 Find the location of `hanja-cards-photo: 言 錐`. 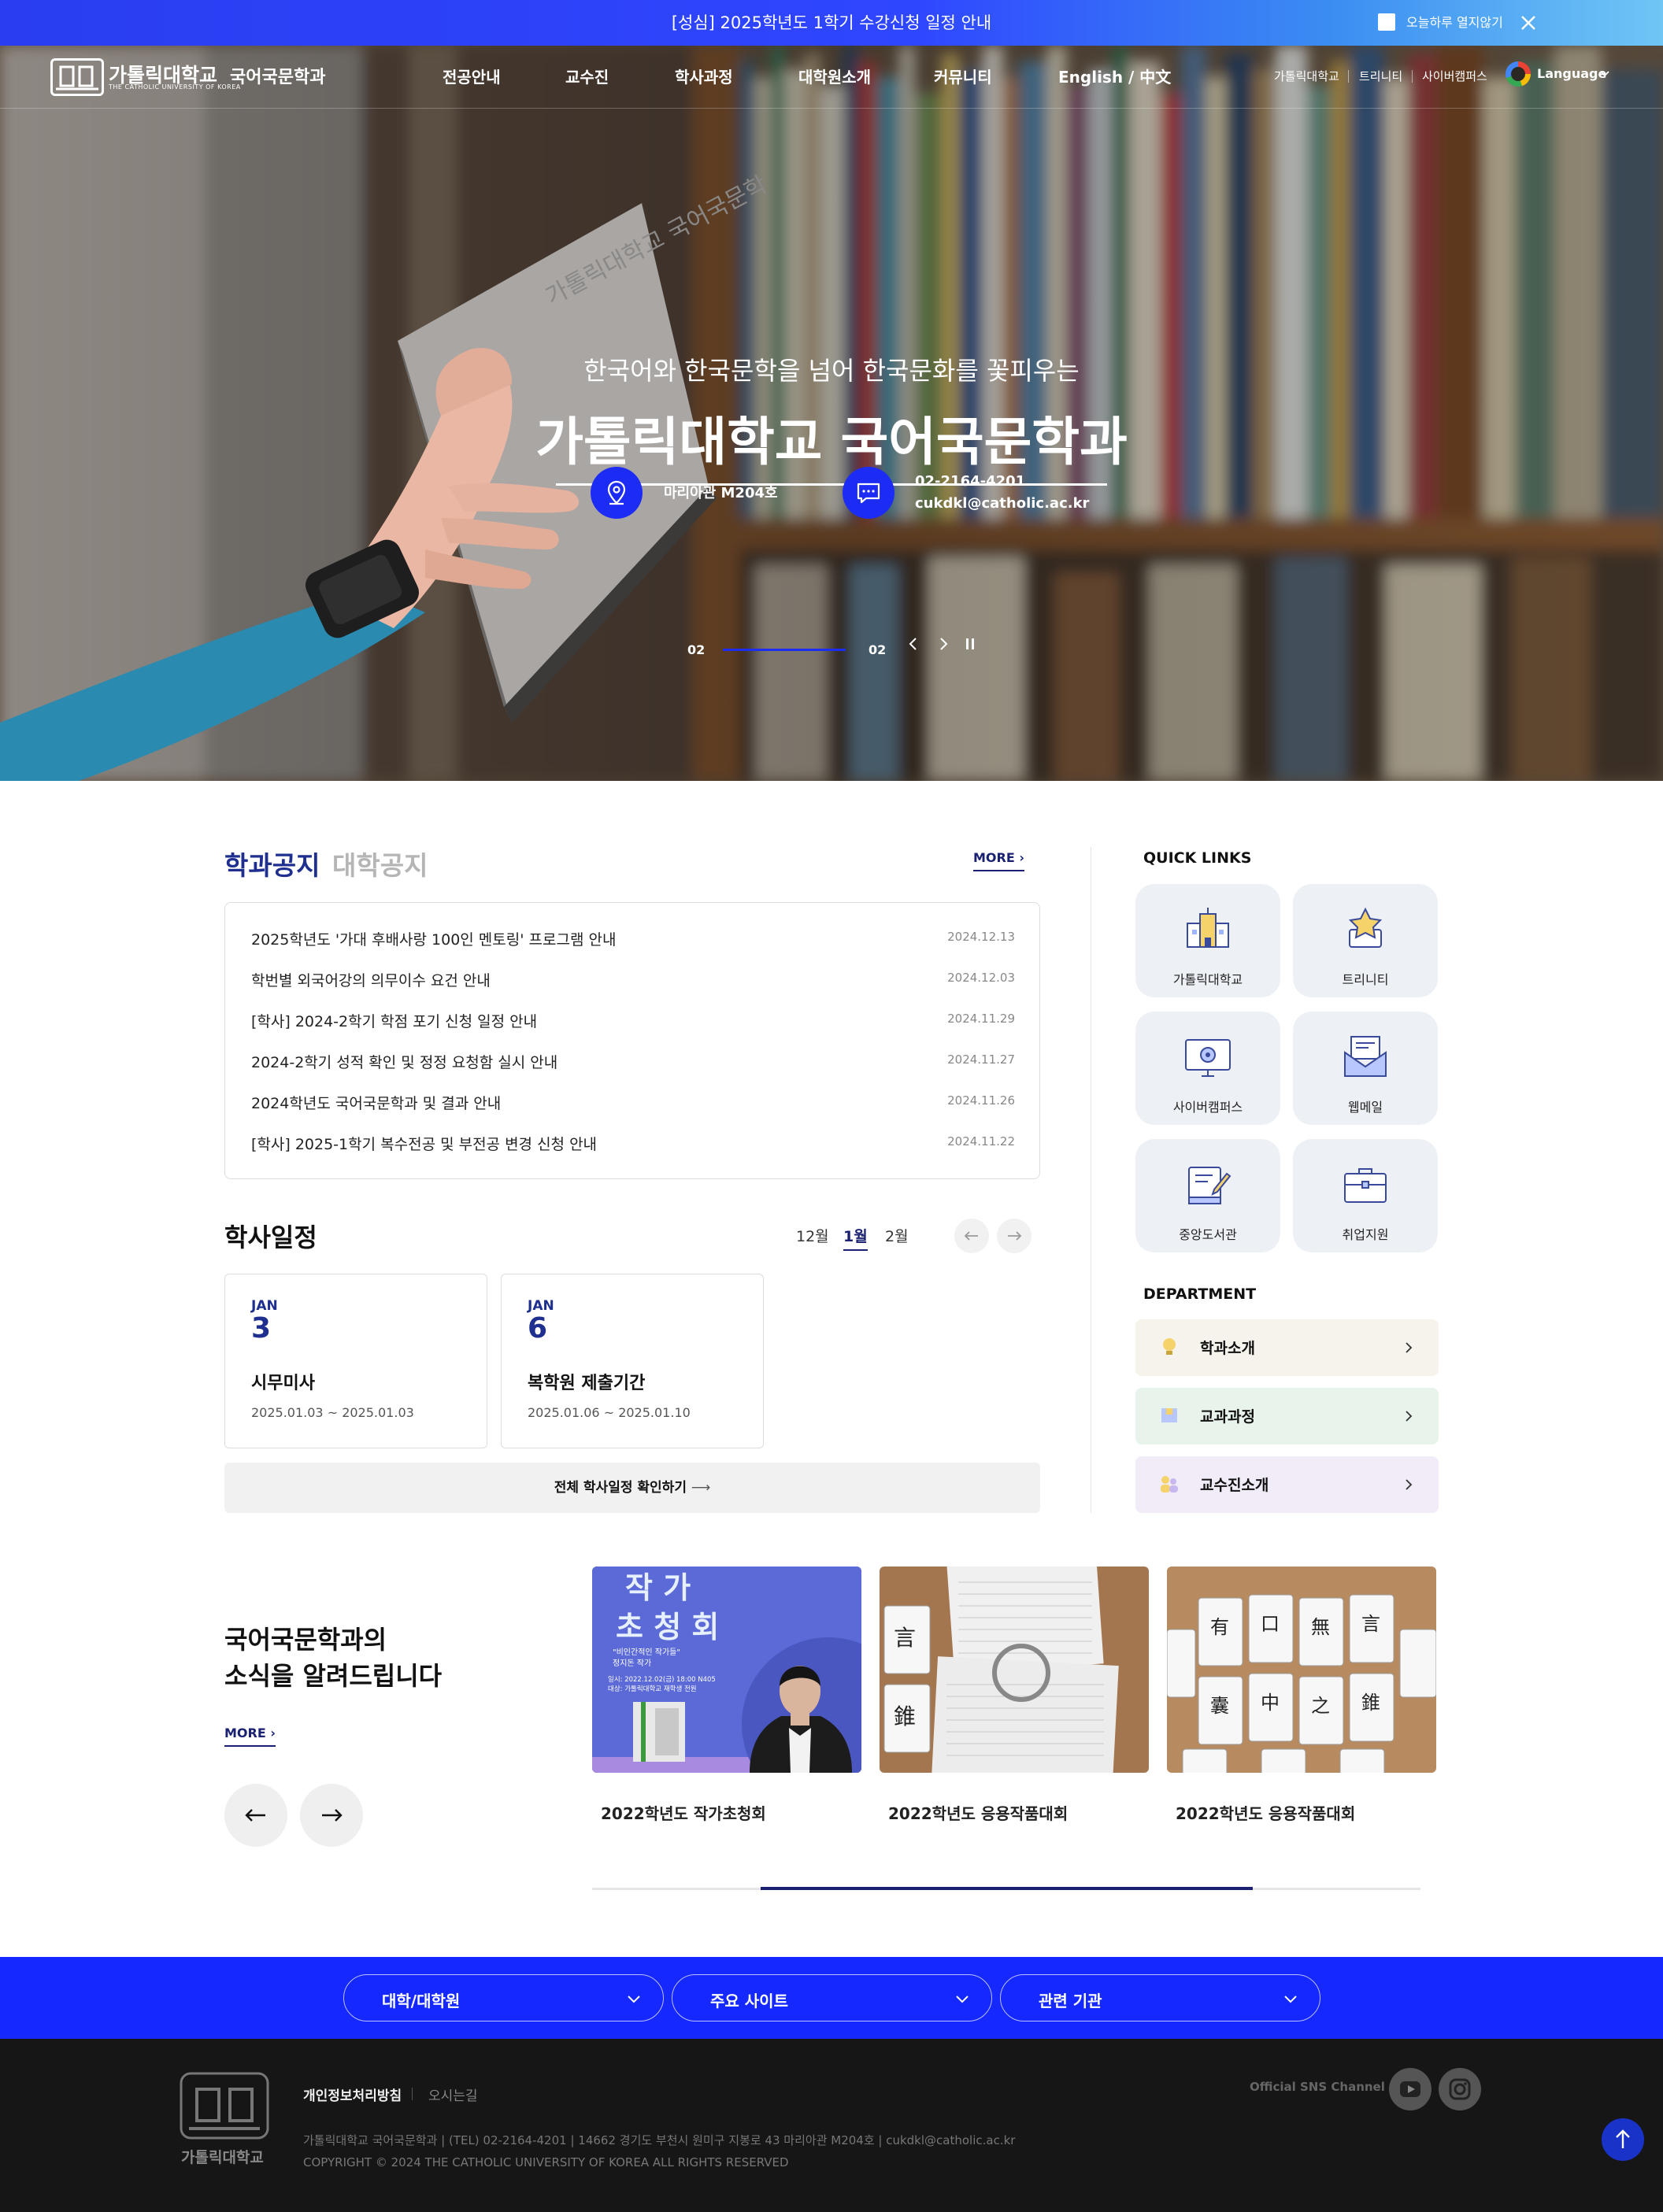

hanja-cards-photo: 言 錐 is located at coordinates (1014, 1670).